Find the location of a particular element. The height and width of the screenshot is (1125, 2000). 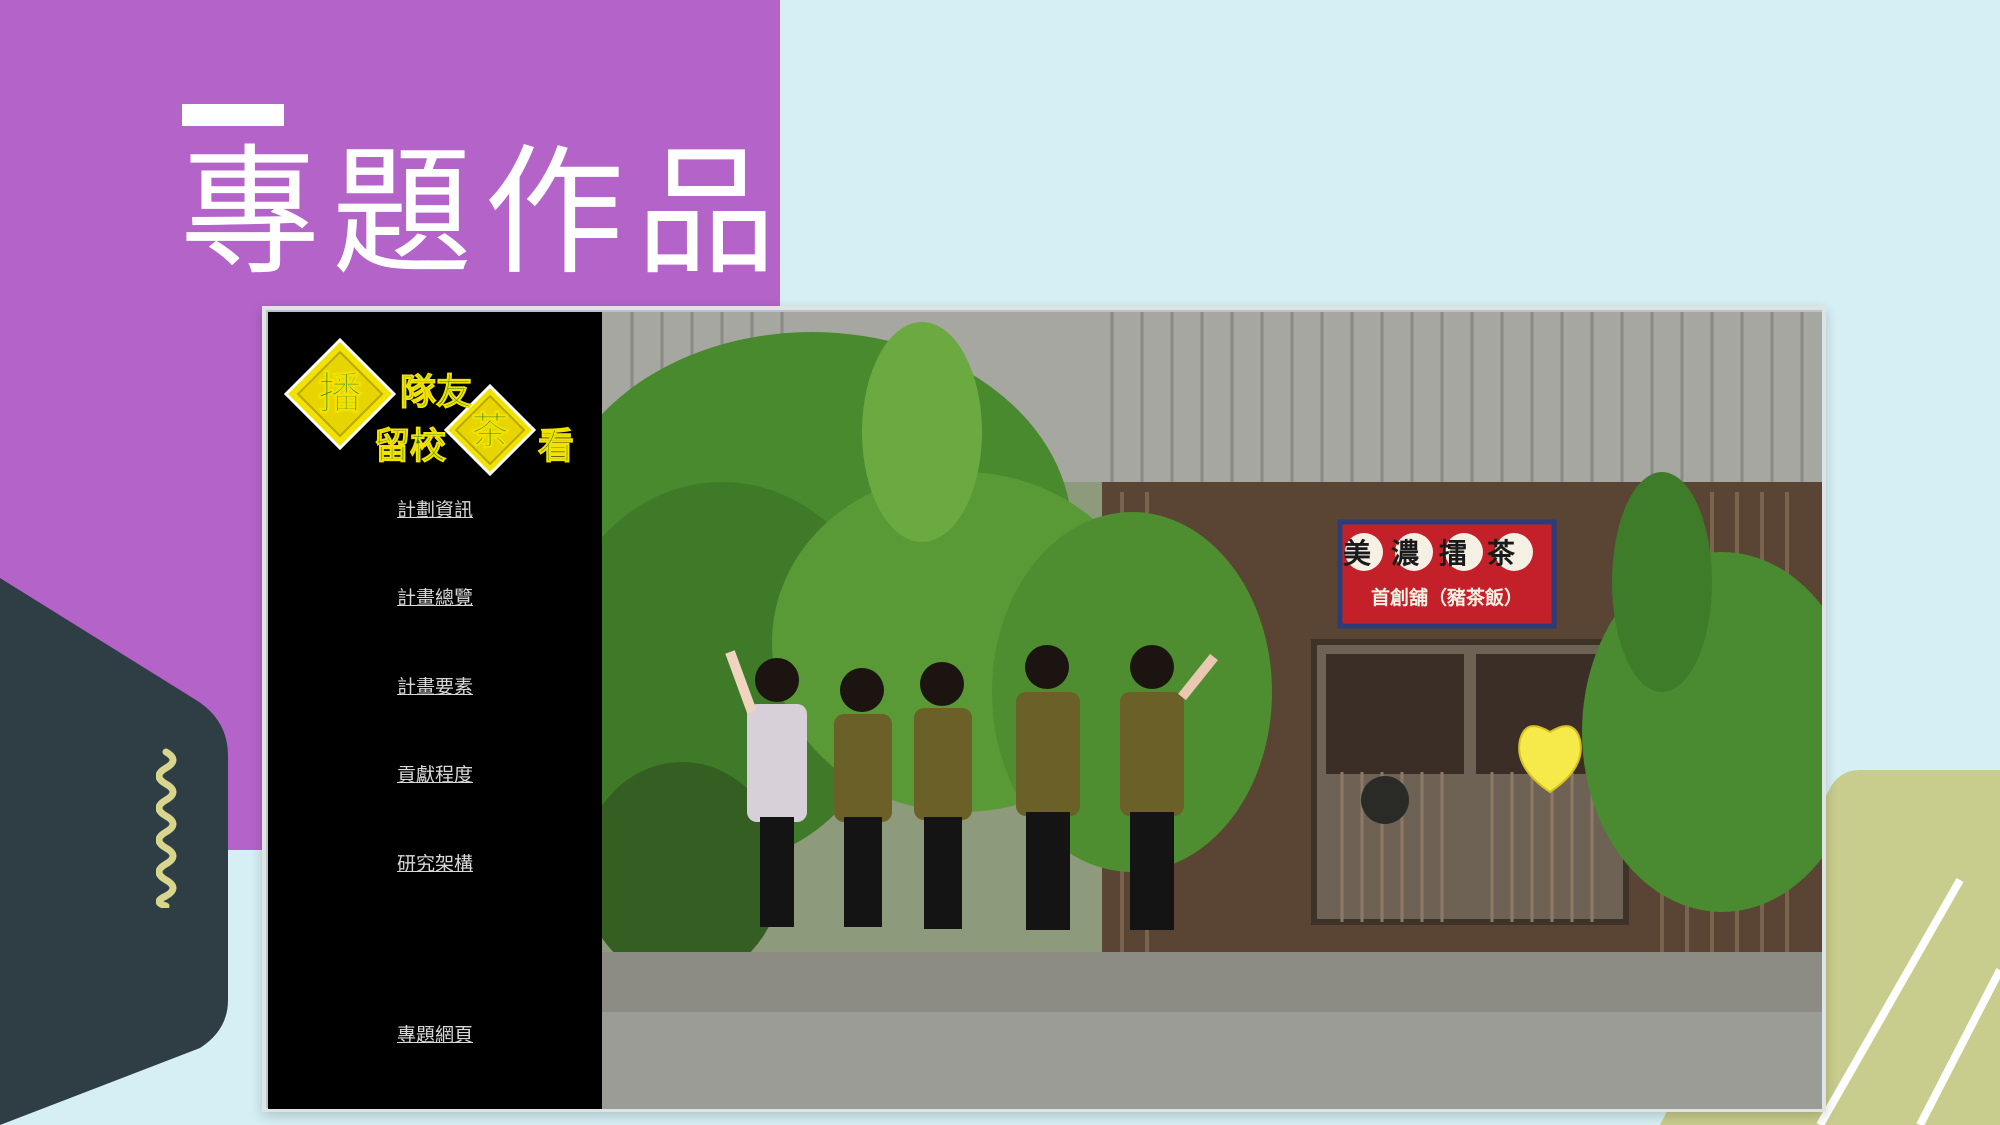

nav-link-project-webpage: 專題網頁 is located at coordinates (435, 1033).